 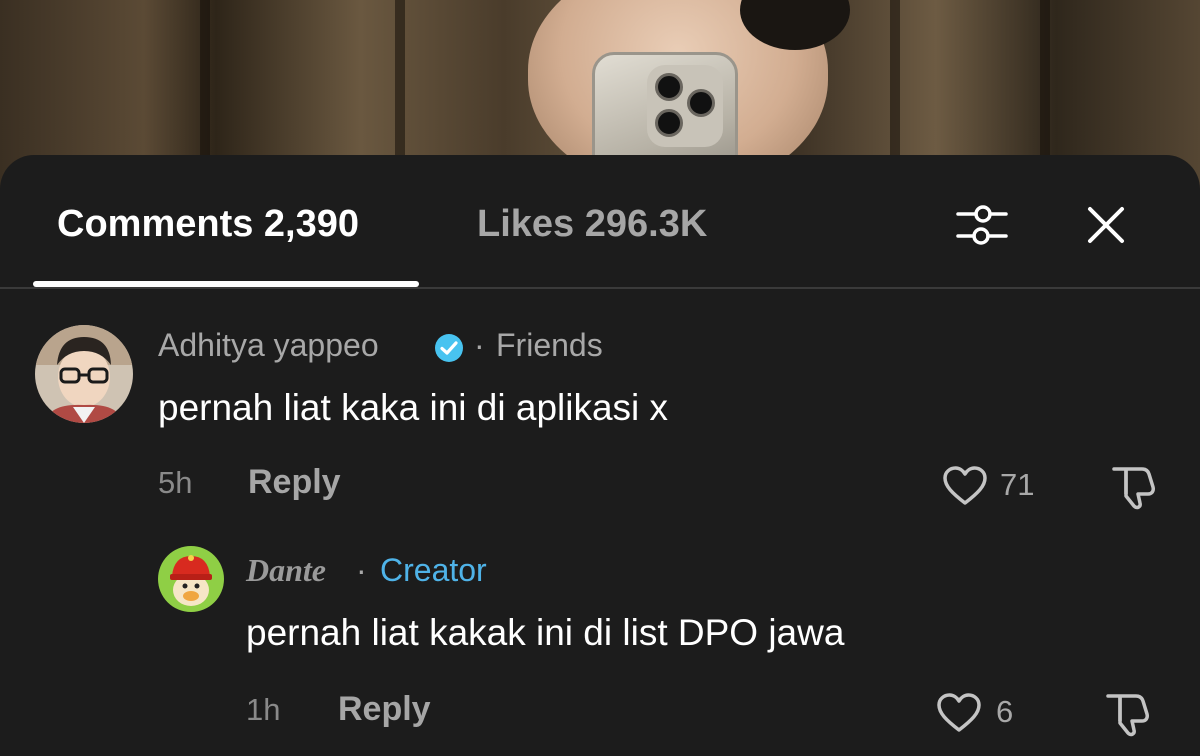 I want to click on tab-likes: Likes 296.3K, so click(x=592, y=224).